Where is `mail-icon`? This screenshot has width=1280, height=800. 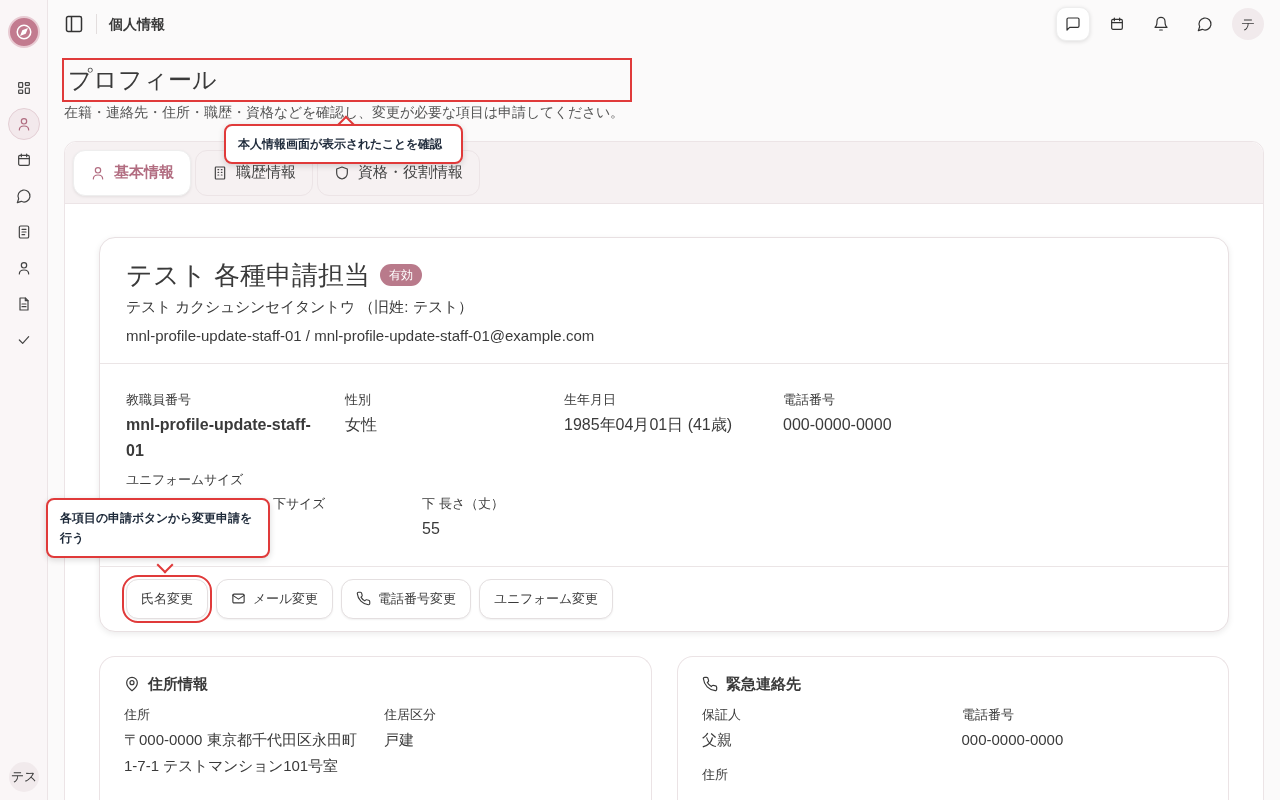 mail-icon is located at coordinates (238, 598).